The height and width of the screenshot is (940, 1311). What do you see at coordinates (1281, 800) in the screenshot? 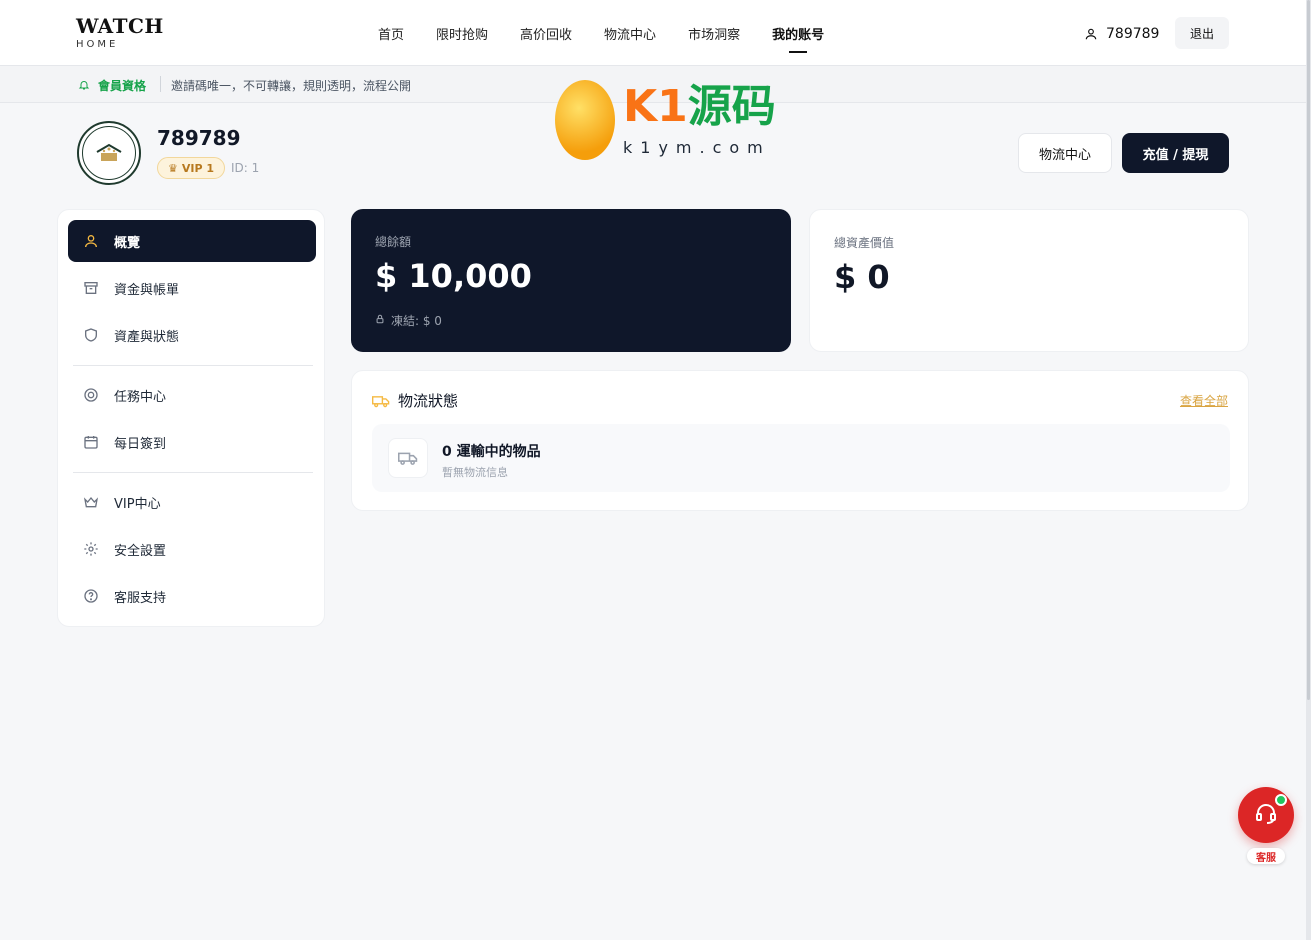
I see `online-status-dot` at bounding box center [1281, 800].